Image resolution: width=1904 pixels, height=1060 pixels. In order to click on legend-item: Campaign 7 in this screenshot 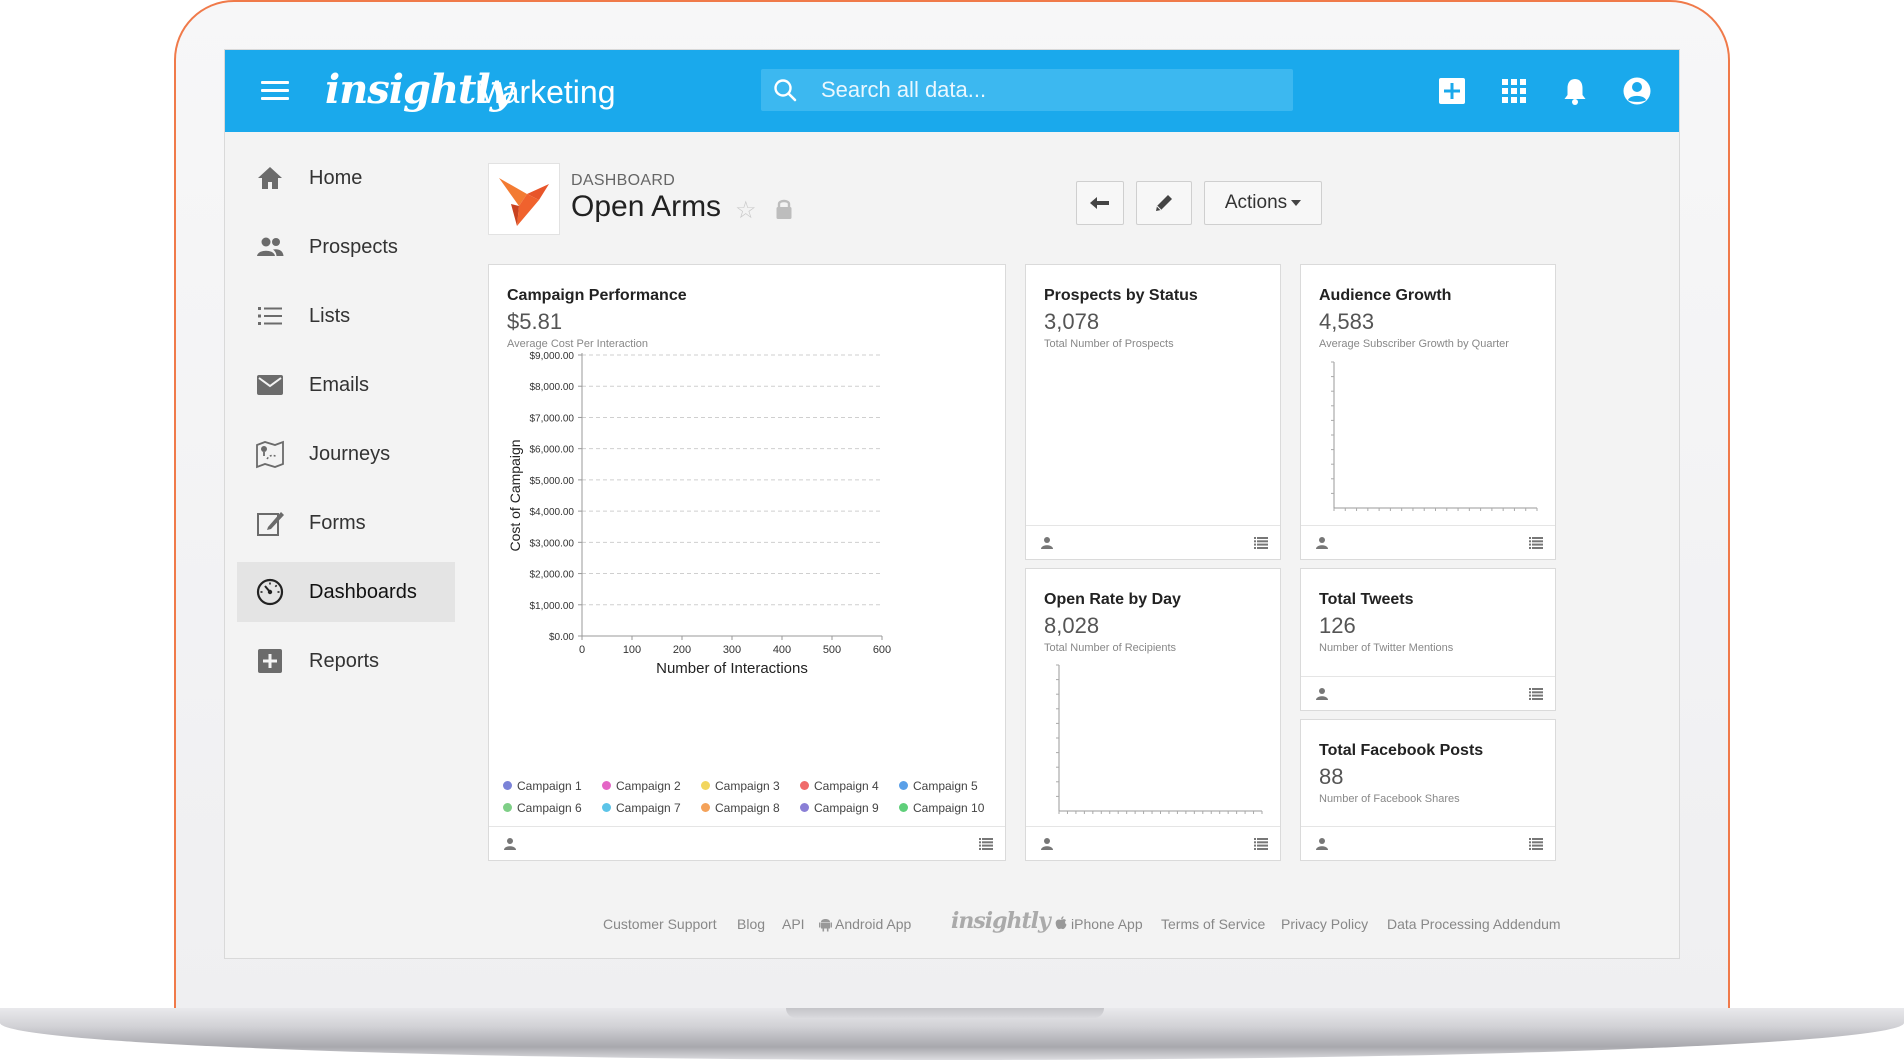, I will do `click(641, 808)`.